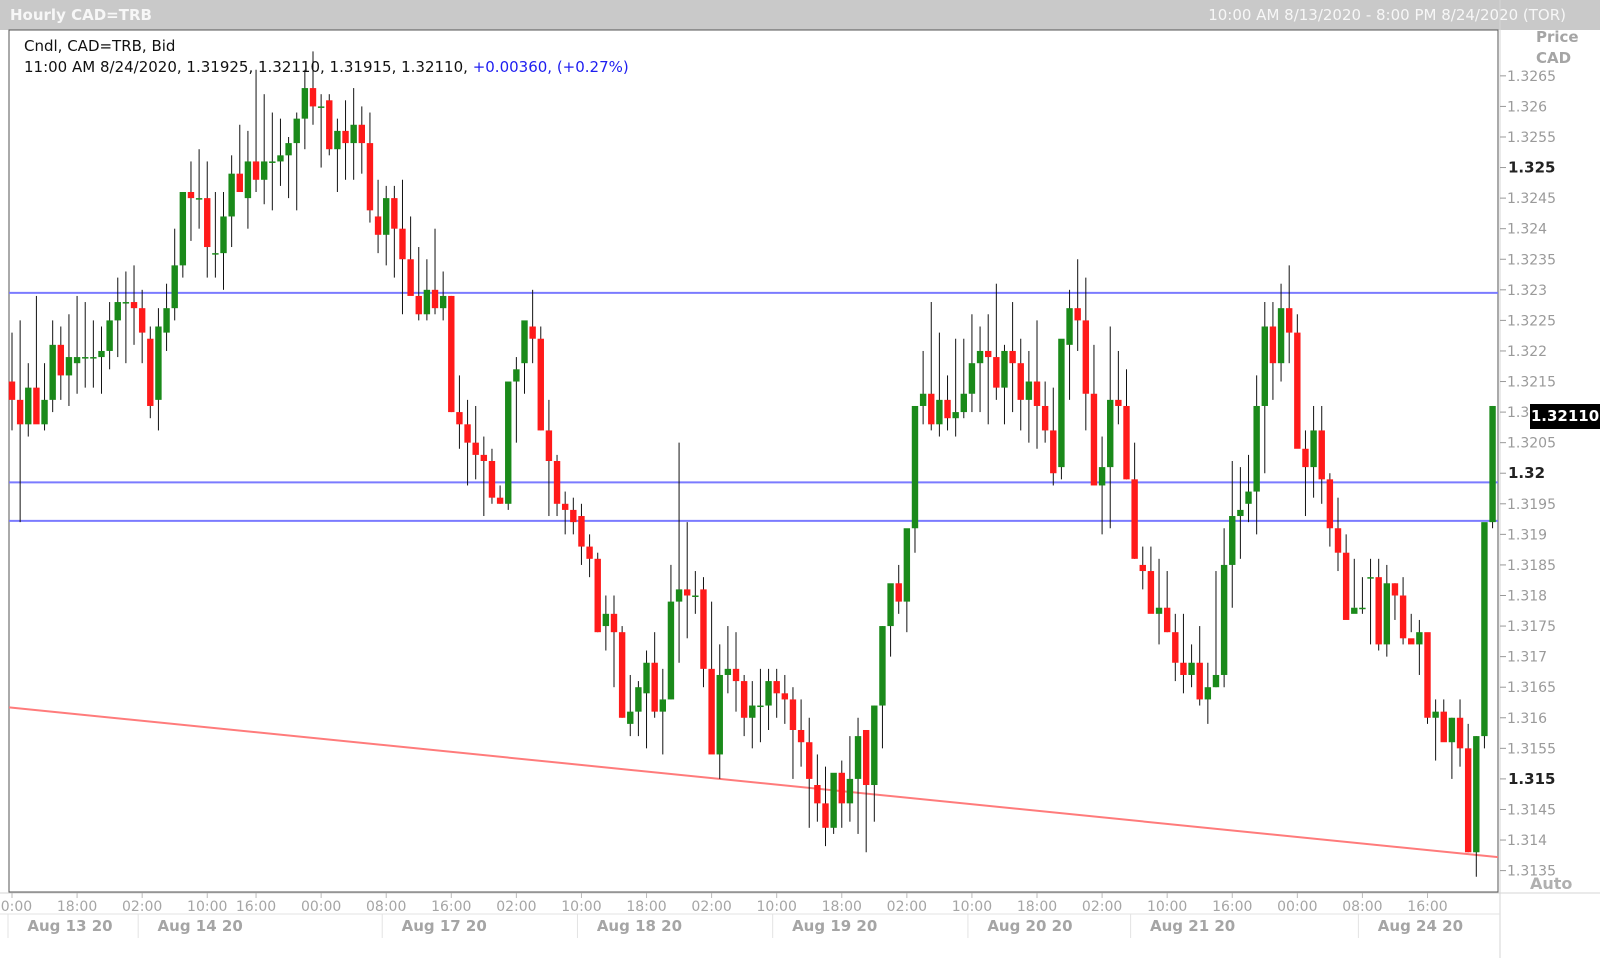 The height and width of the screenshot is (958, 1600). What do you see at coordinates (1527, 719) in the screenshot?
I see `y-tick-label: 1.316` at bounding box center [1527, 719].